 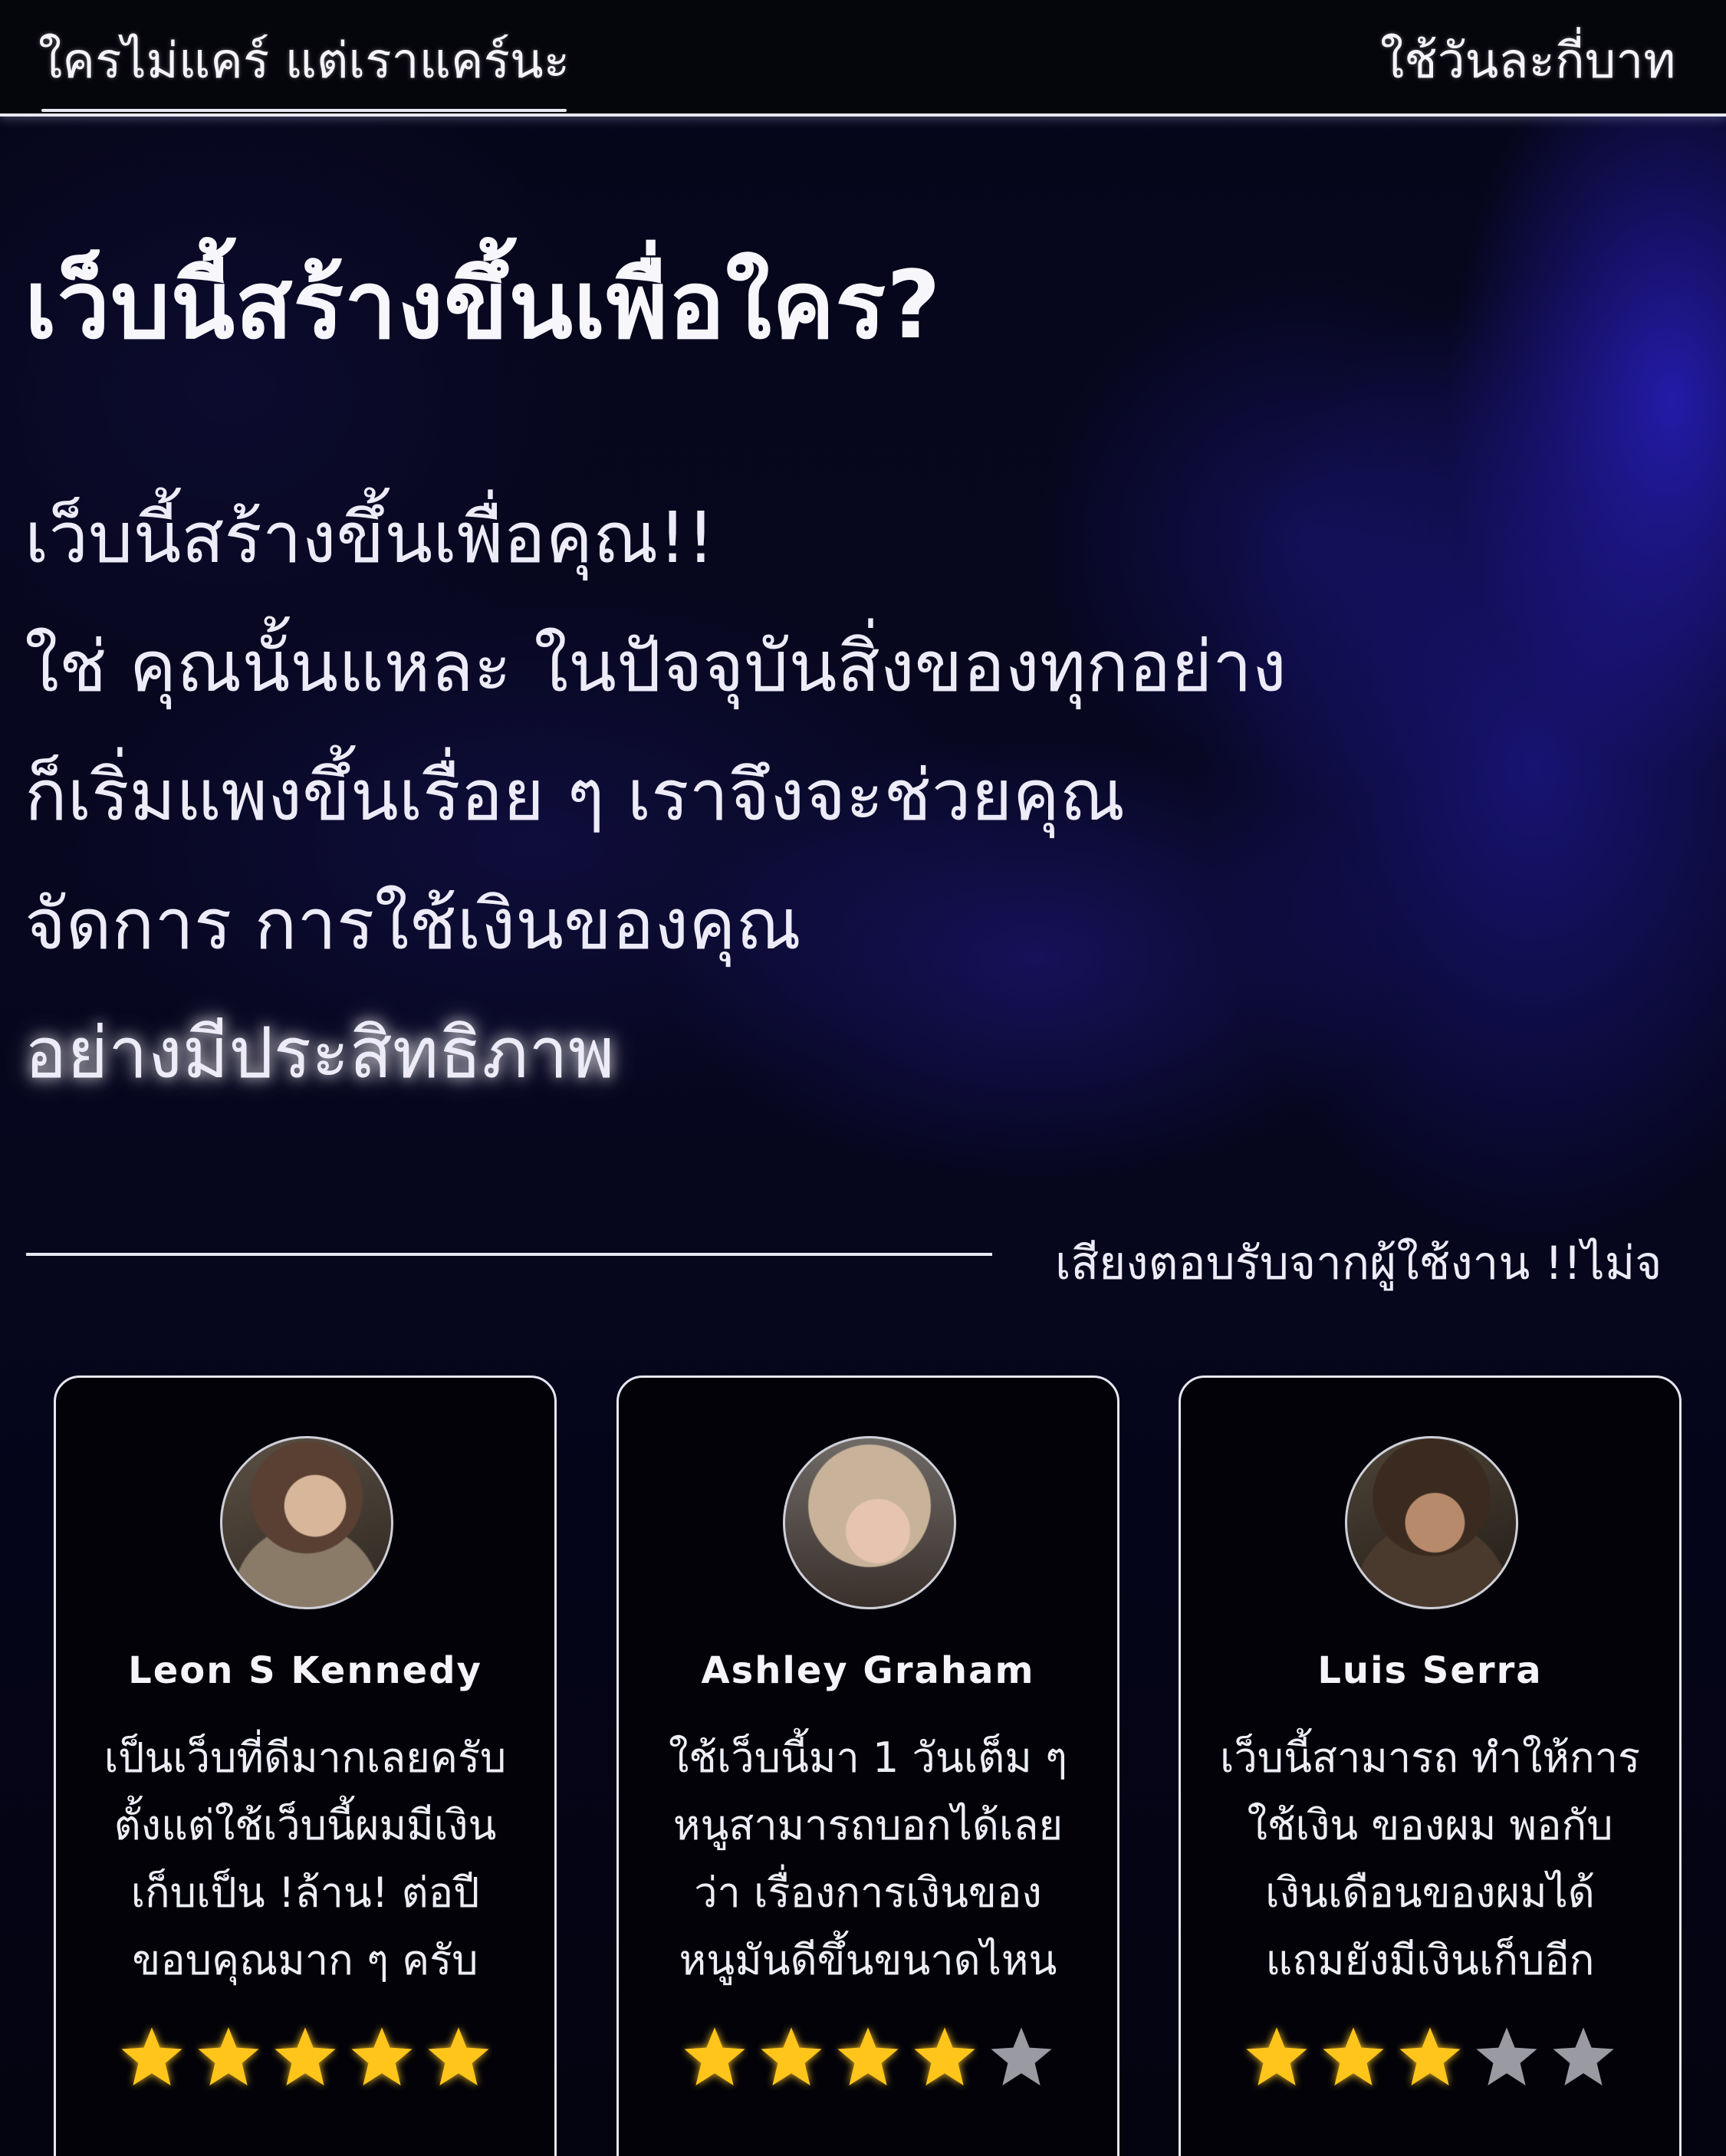 I want to click on page-title: เว็บนี้สร้างขึ้นเพื่อใคร?, so click(x=484, y=305).